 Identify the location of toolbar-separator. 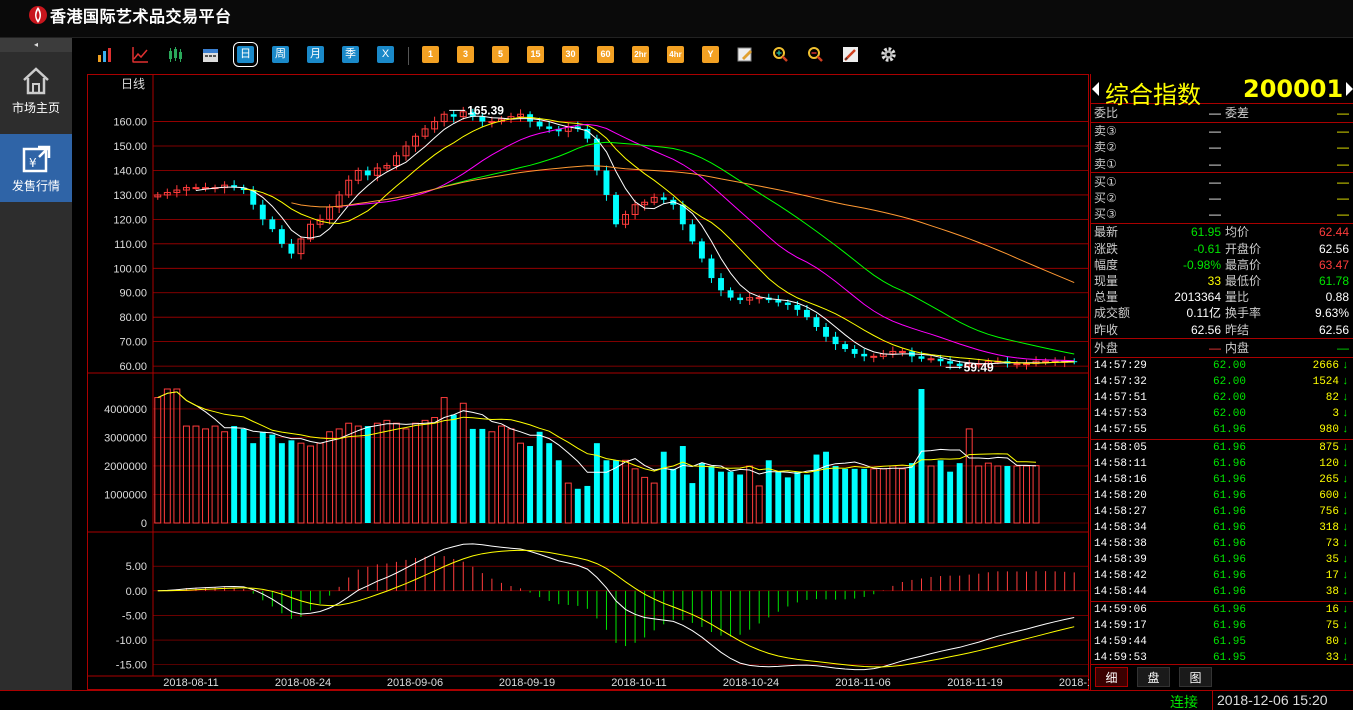
(408, 56).